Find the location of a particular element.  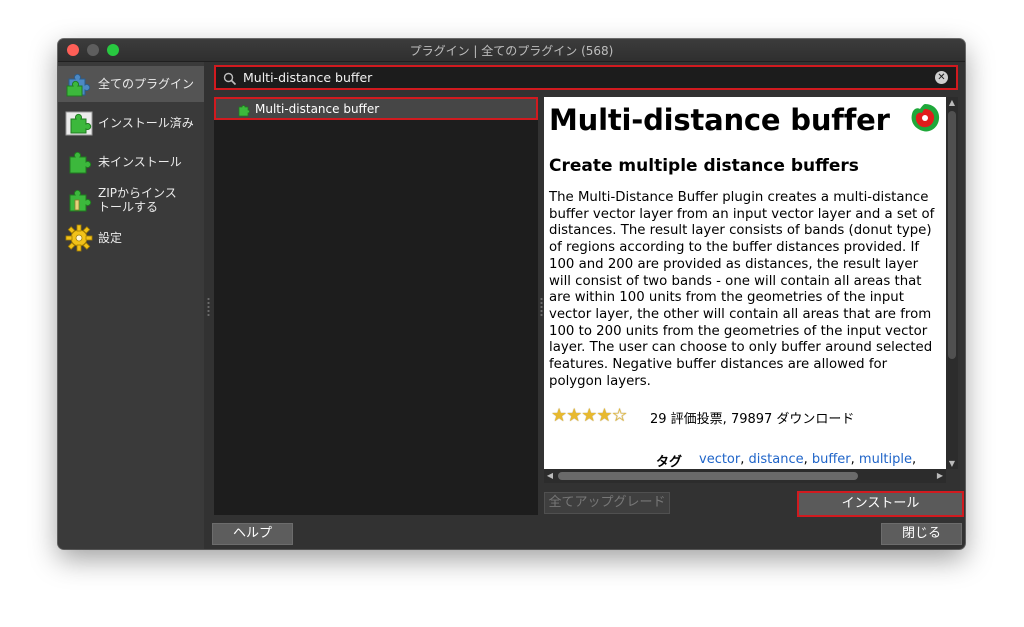

details-horizontal-scrollbar: ◀ ▶ is located at coordinates (745, 476).